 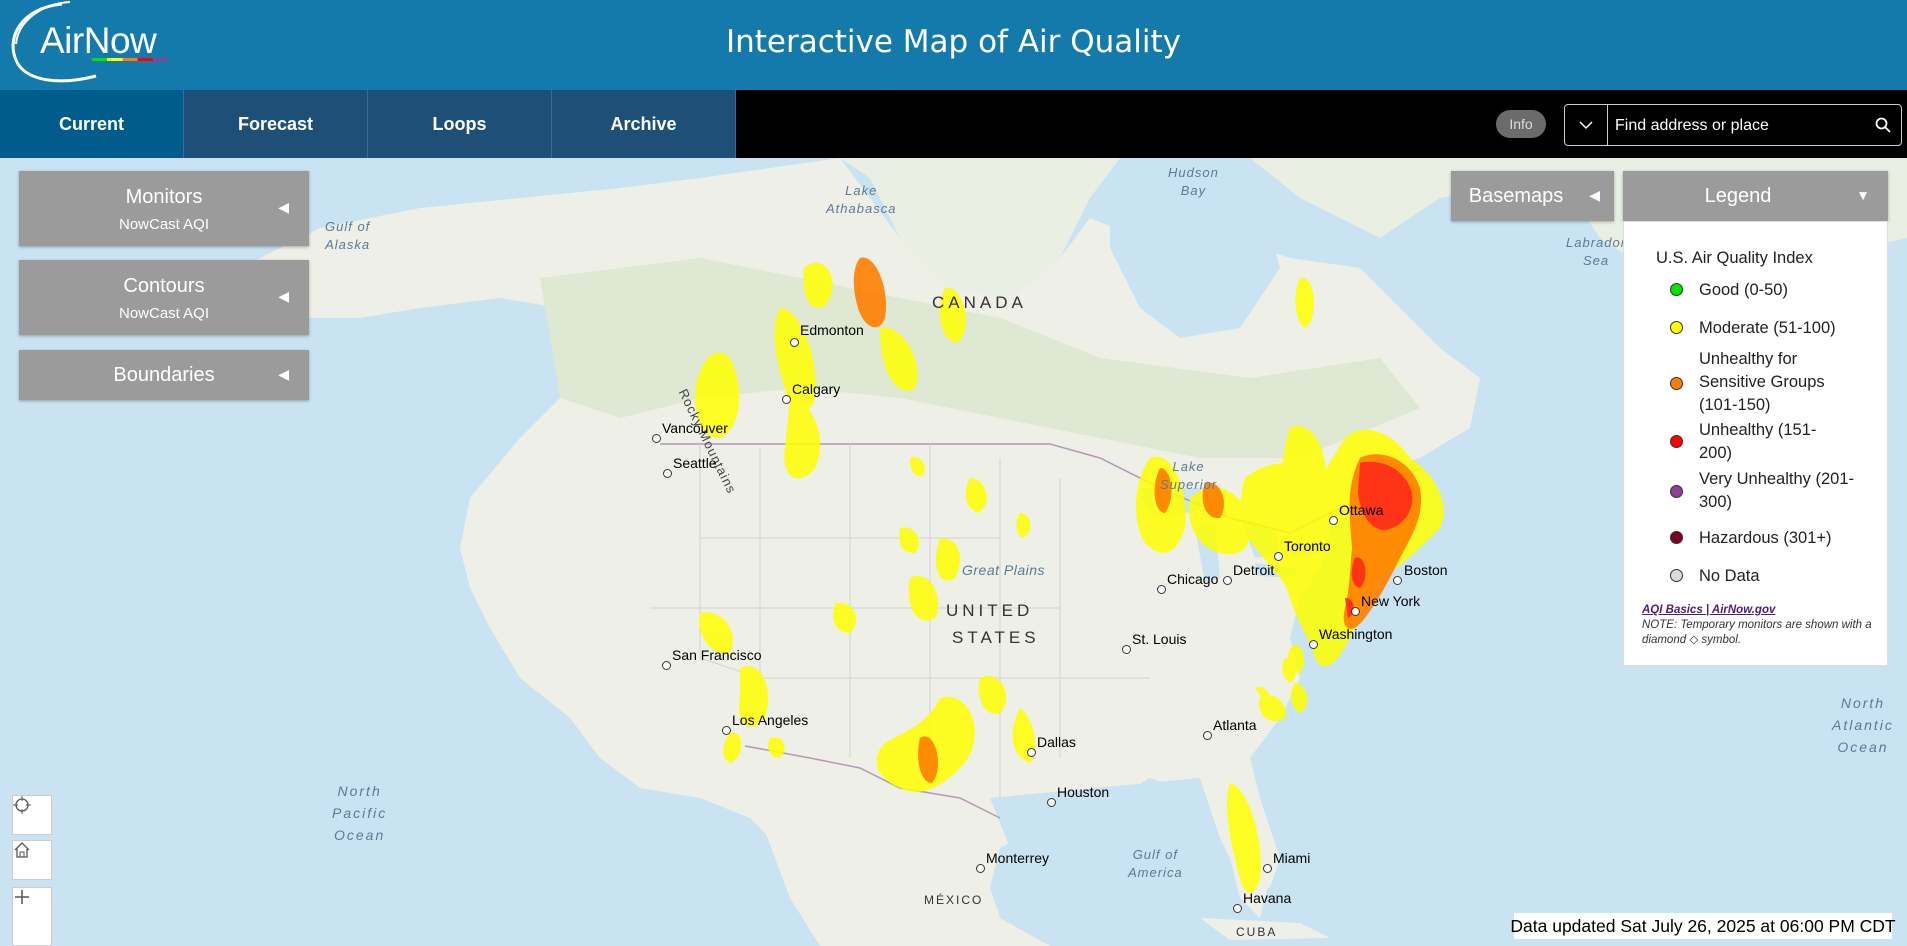 What do you see at coordinates (1676, 441) in the screenshot?
I see `legend-swatch-unhealthy` at bounding box center [1676, 441].